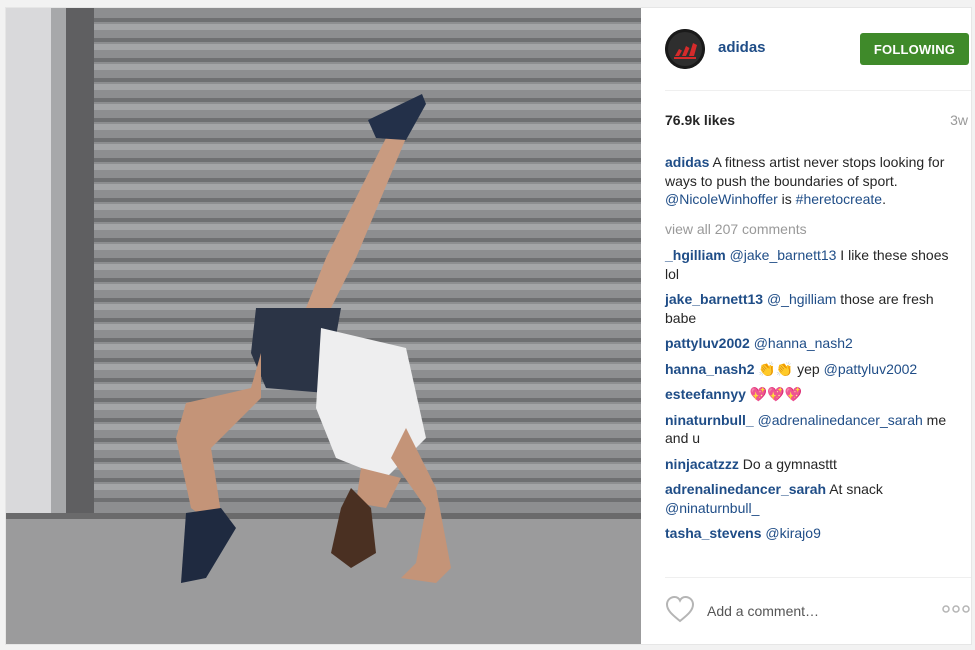 This screenshot has width=975, height=650. Describe the element at coordinates (707, 343) in the screenshot. I see `comment-username: pattyluv2002` at that location.